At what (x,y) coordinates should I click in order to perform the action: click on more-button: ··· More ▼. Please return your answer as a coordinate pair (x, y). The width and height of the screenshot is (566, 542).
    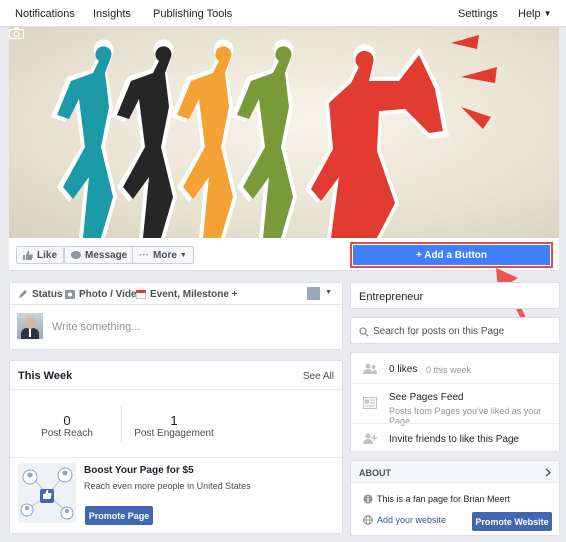
    Looking at the image, I should click on (163, 255).